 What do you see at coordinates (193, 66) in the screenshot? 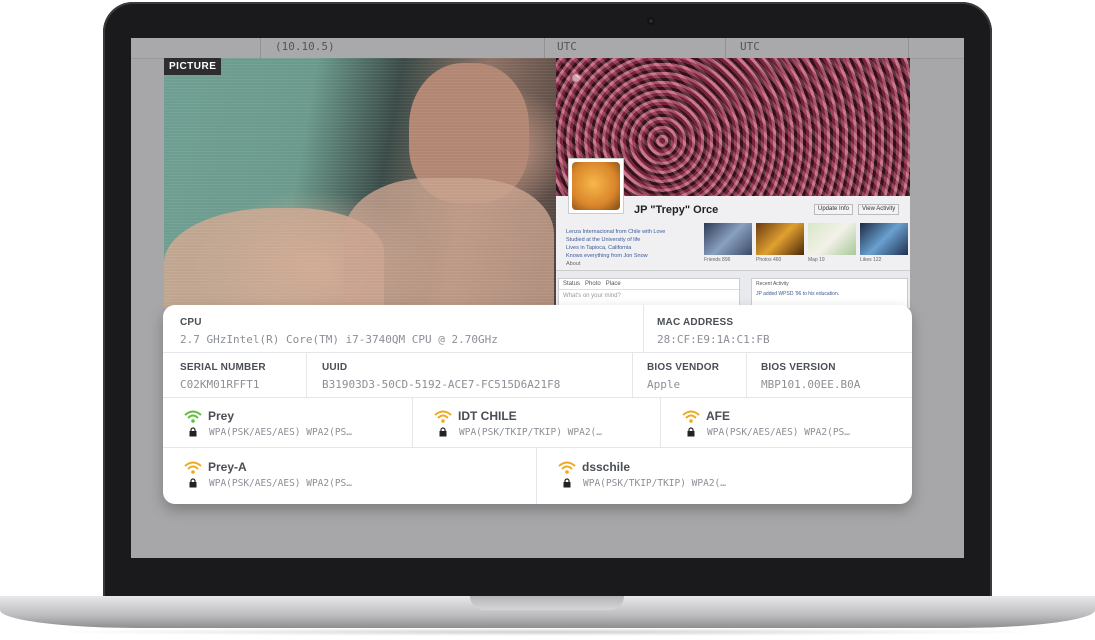
I see `picture-label: PICTURE` at bounding box center [193, 66].